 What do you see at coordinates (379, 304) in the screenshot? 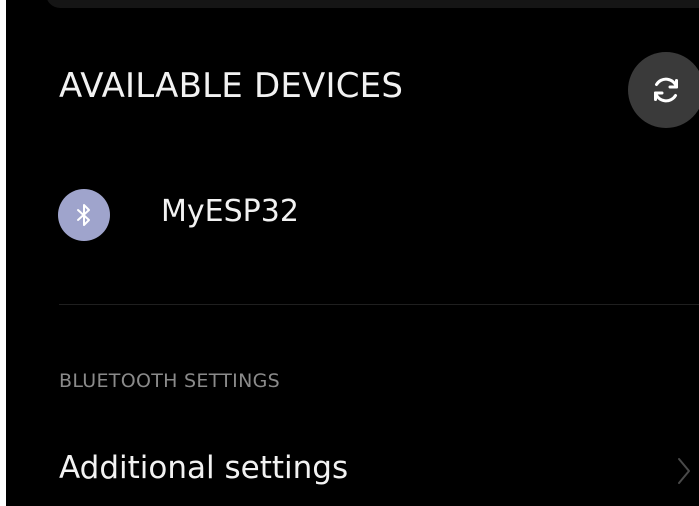
I see `section-divider` at bounding box center [379, 304].